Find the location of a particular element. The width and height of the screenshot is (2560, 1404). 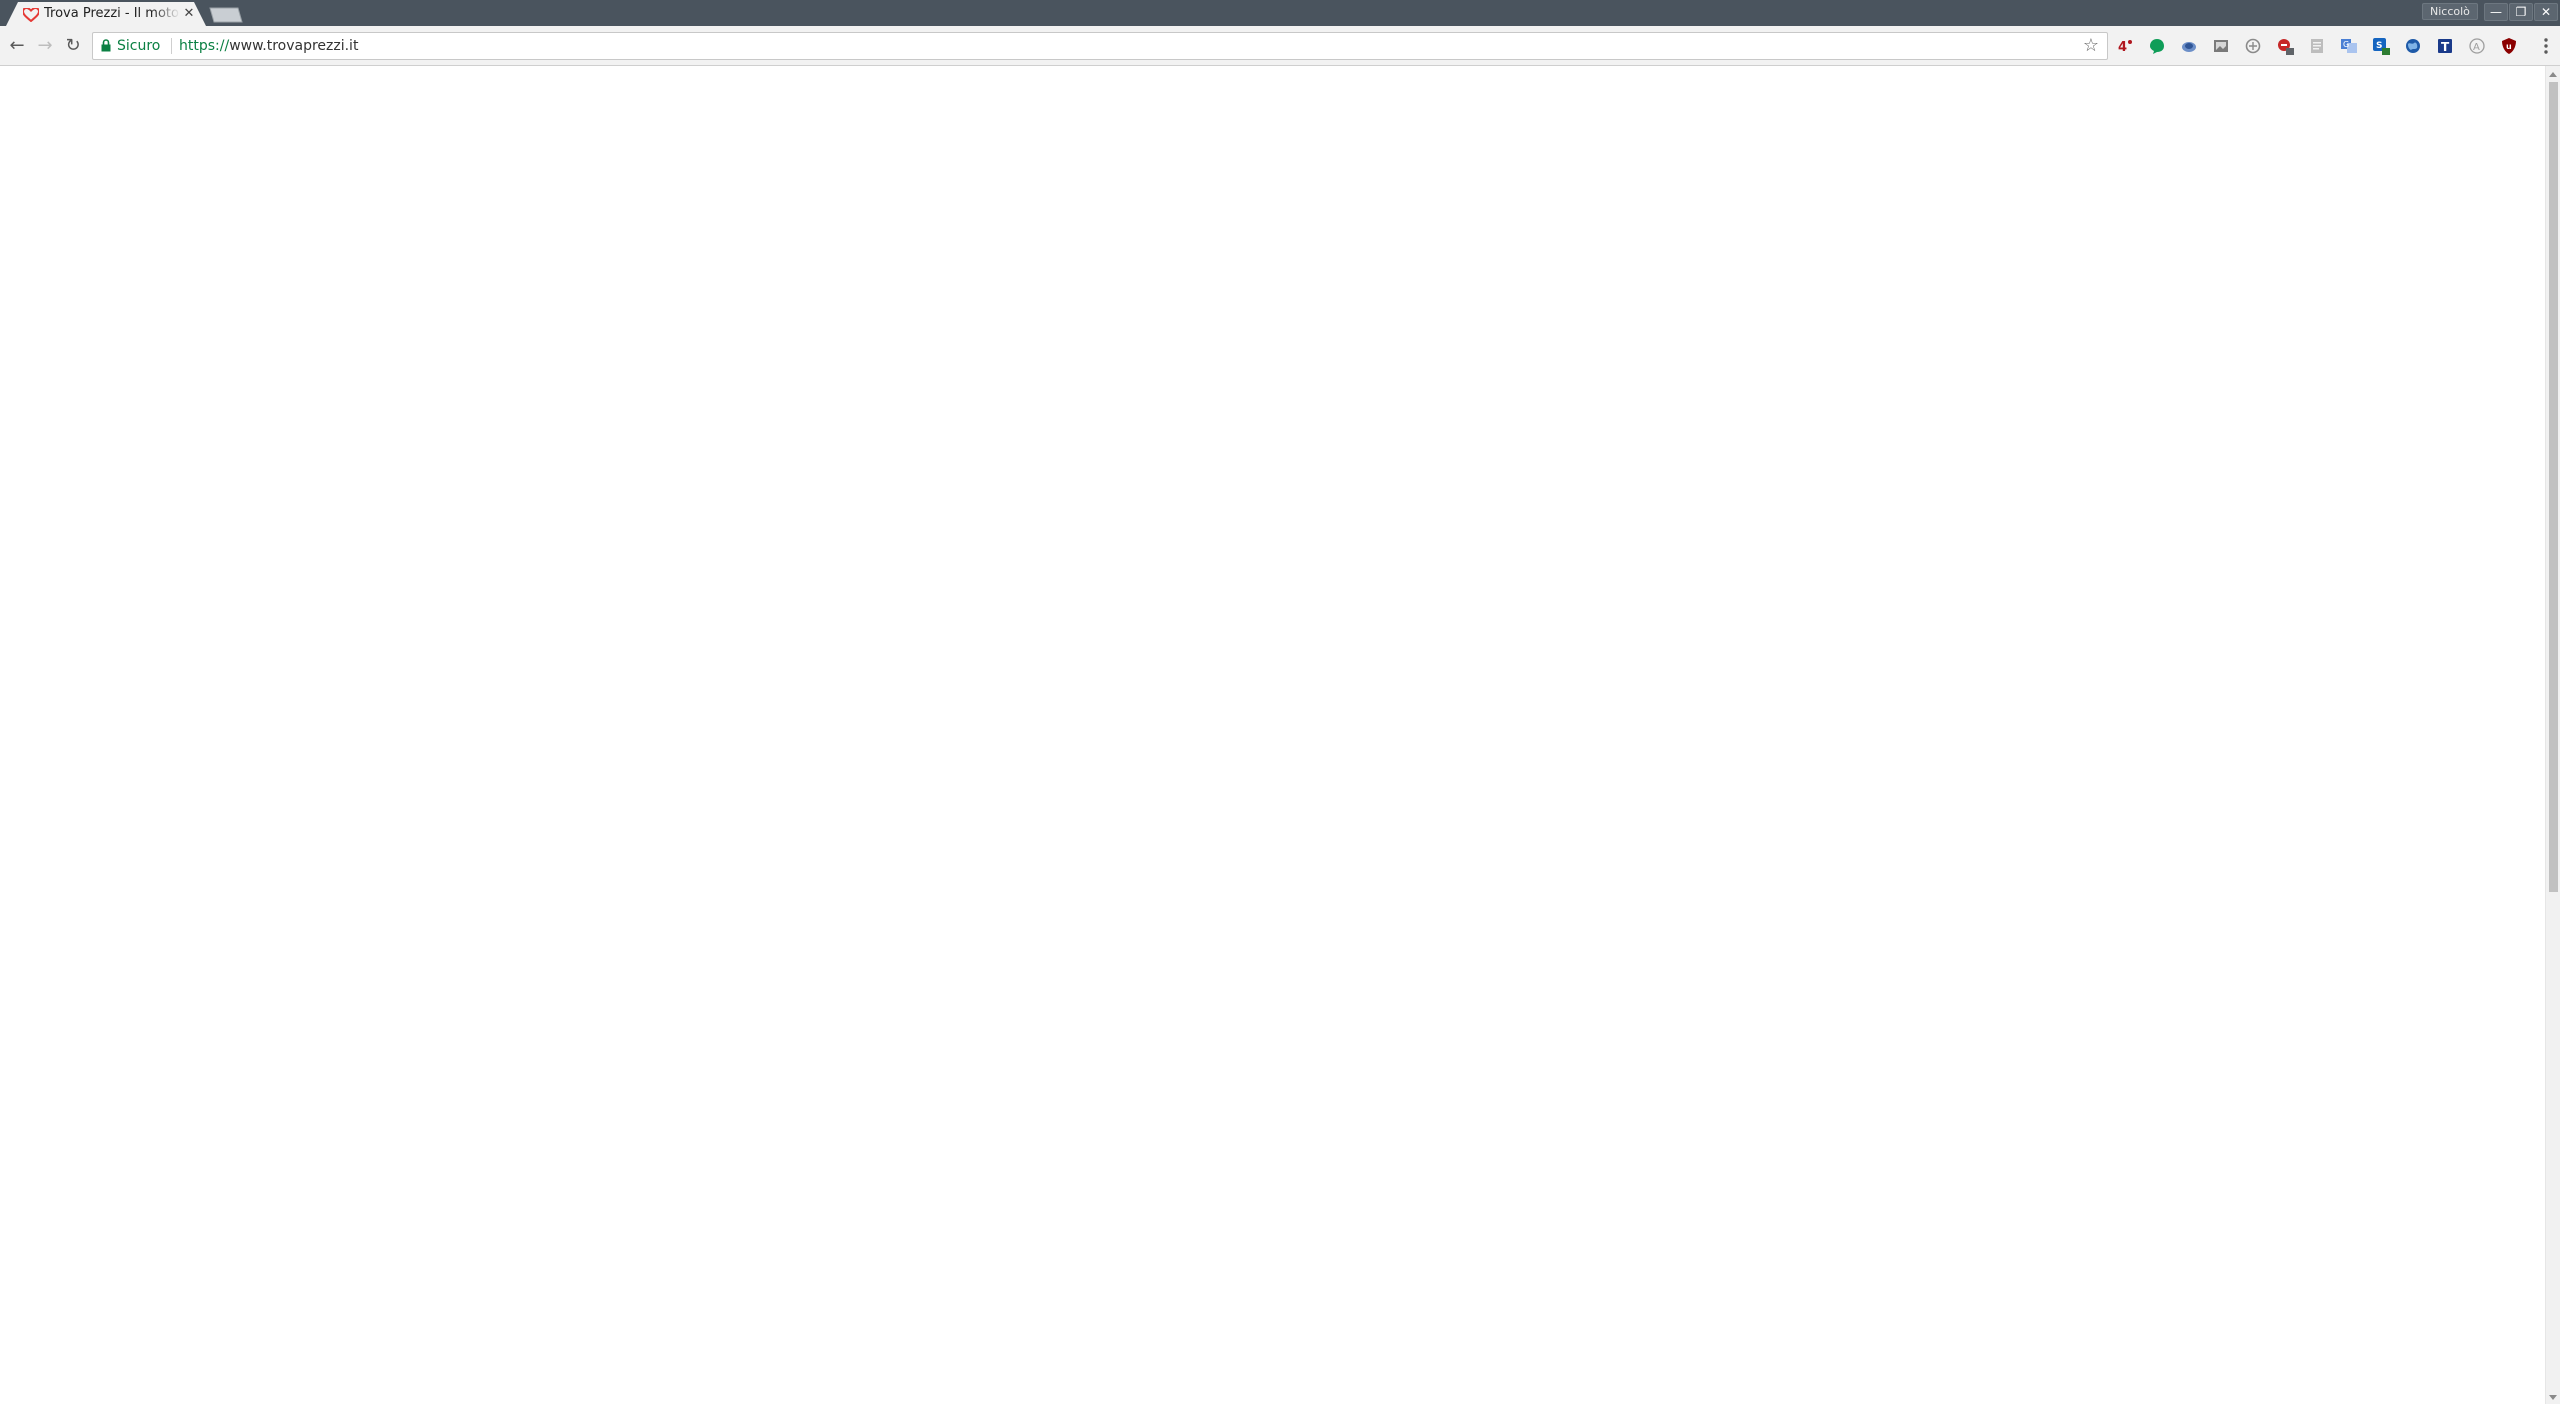

address-bar: Sicuro https://www.trovaprezzi.it ☆ is located at coordinates (1100, 46).